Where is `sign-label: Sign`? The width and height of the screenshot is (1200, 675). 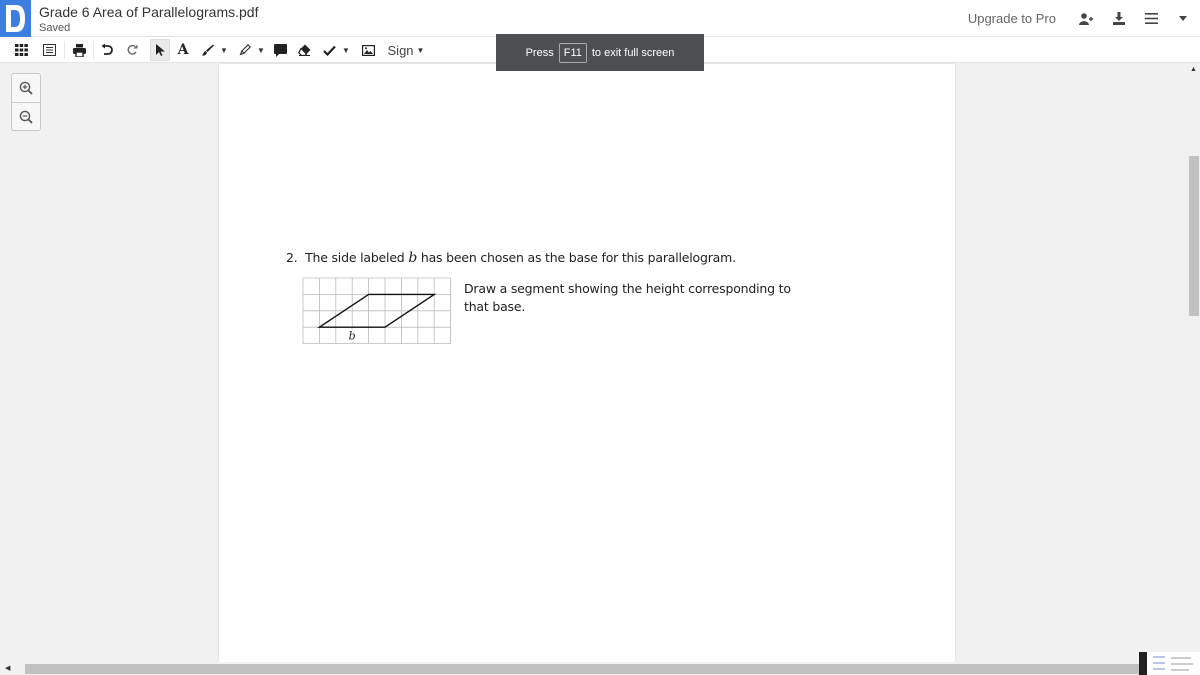 sign-label: Sign is located at coordinates (400, 50).